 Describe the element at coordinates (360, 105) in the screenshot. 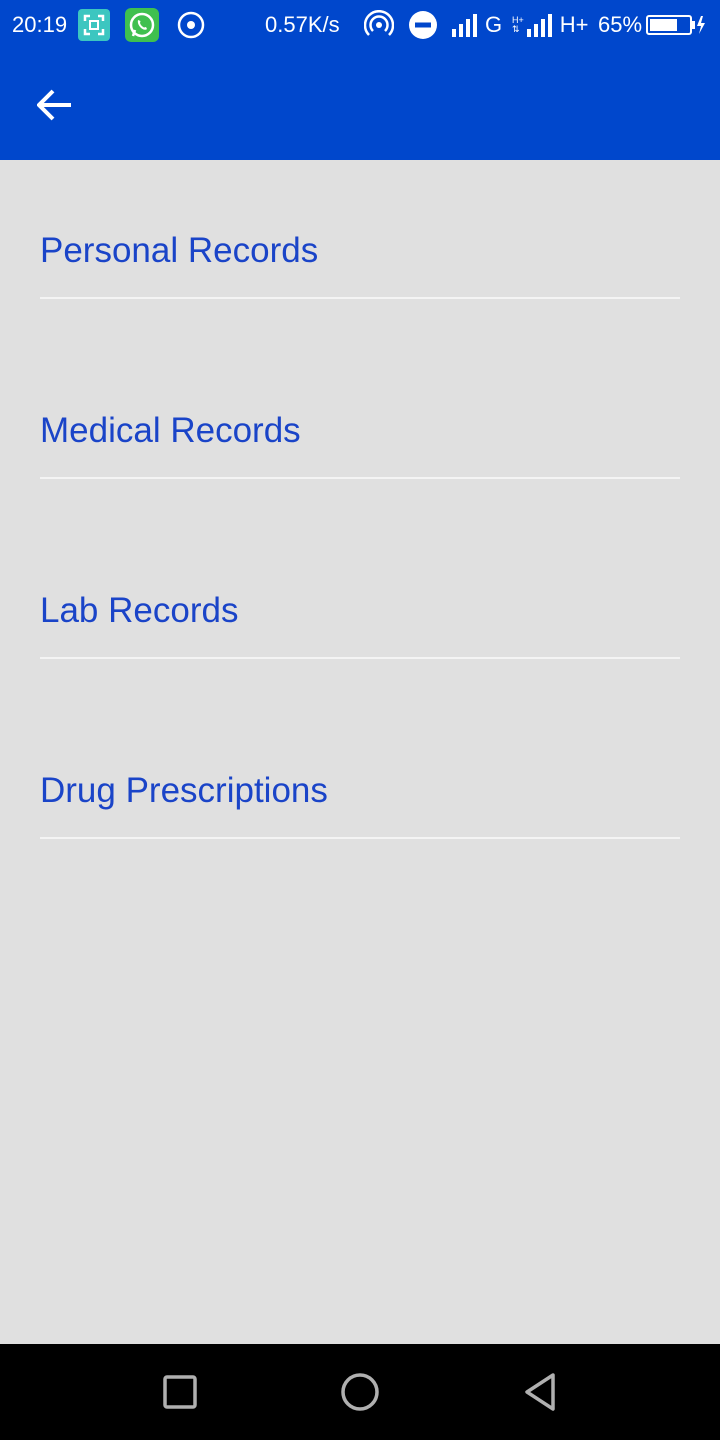

I see `app-bar` at that location.